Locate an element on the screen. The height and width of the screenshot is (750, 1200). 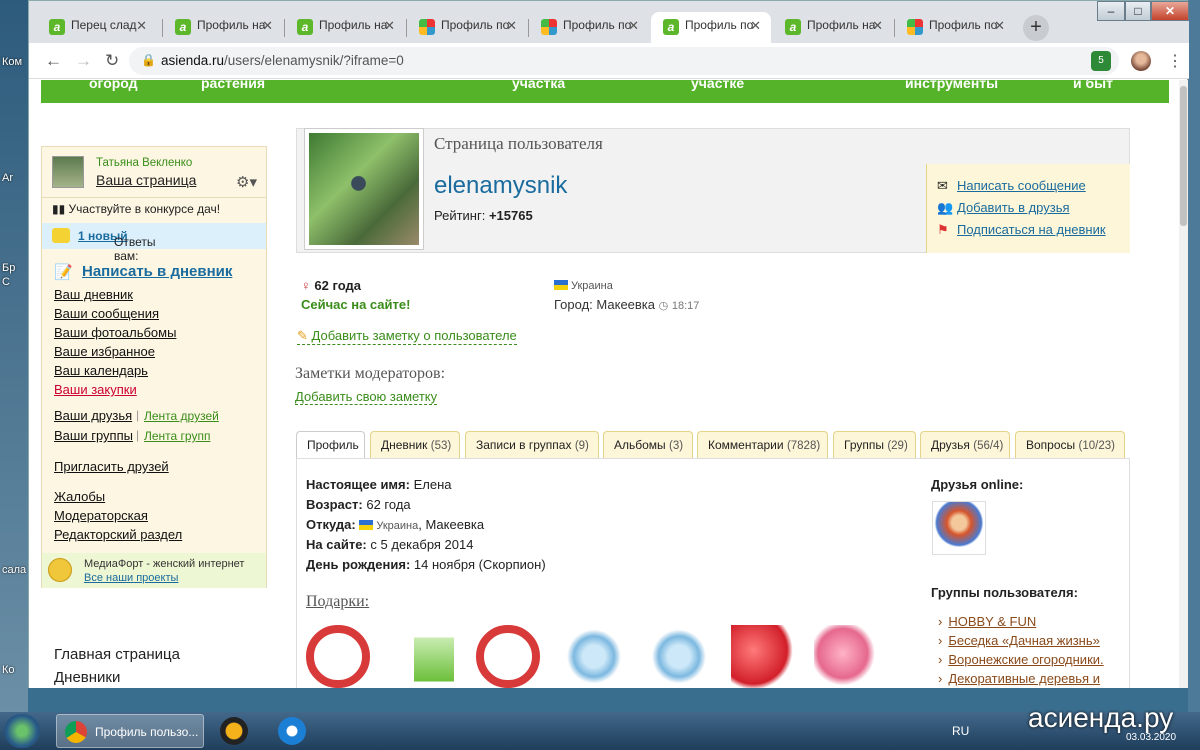
speech-bubble-icon is located at coordinates (61, 235).